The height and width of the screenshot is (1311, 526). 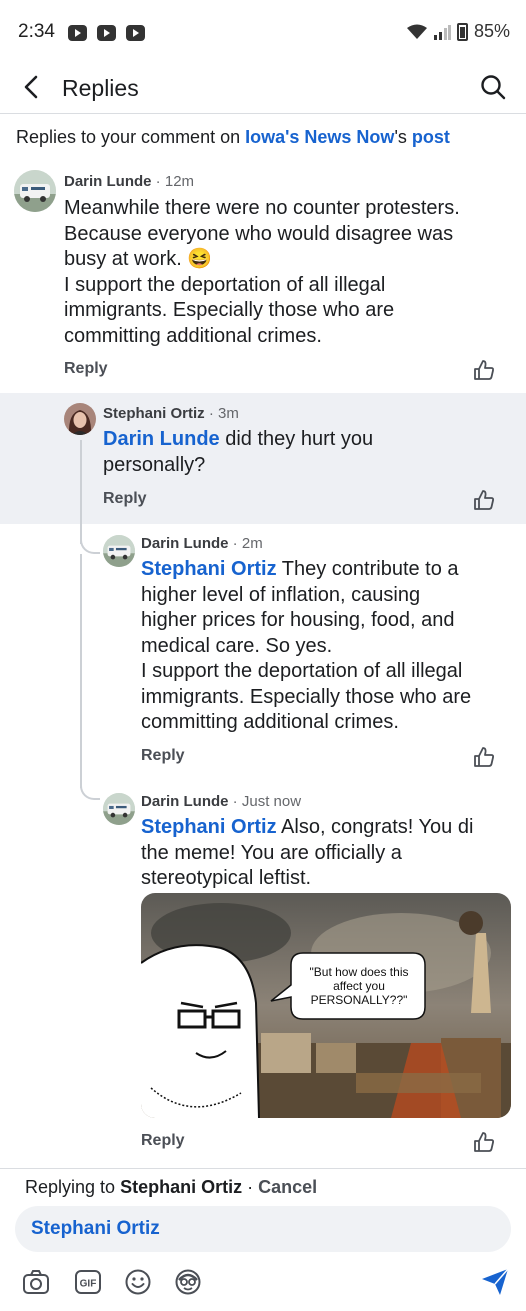 What do you see at coordinates (252, 543) in the screenshot?
I see `comment-time: 2m` at bounding box center [252, 543].